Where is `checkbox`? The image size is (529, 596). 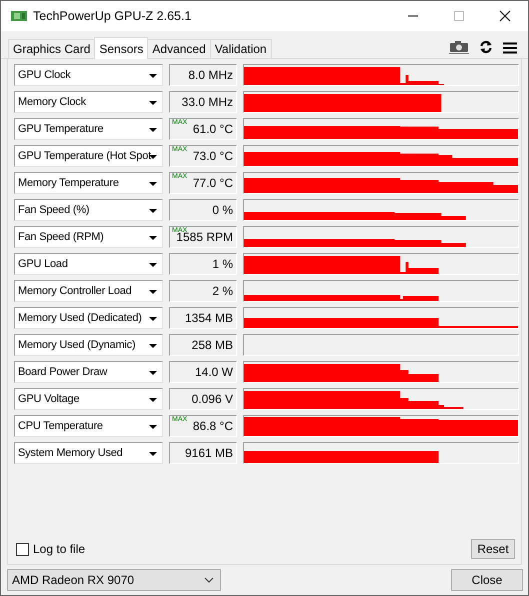
checkbox is located at coordinates (22, 549).